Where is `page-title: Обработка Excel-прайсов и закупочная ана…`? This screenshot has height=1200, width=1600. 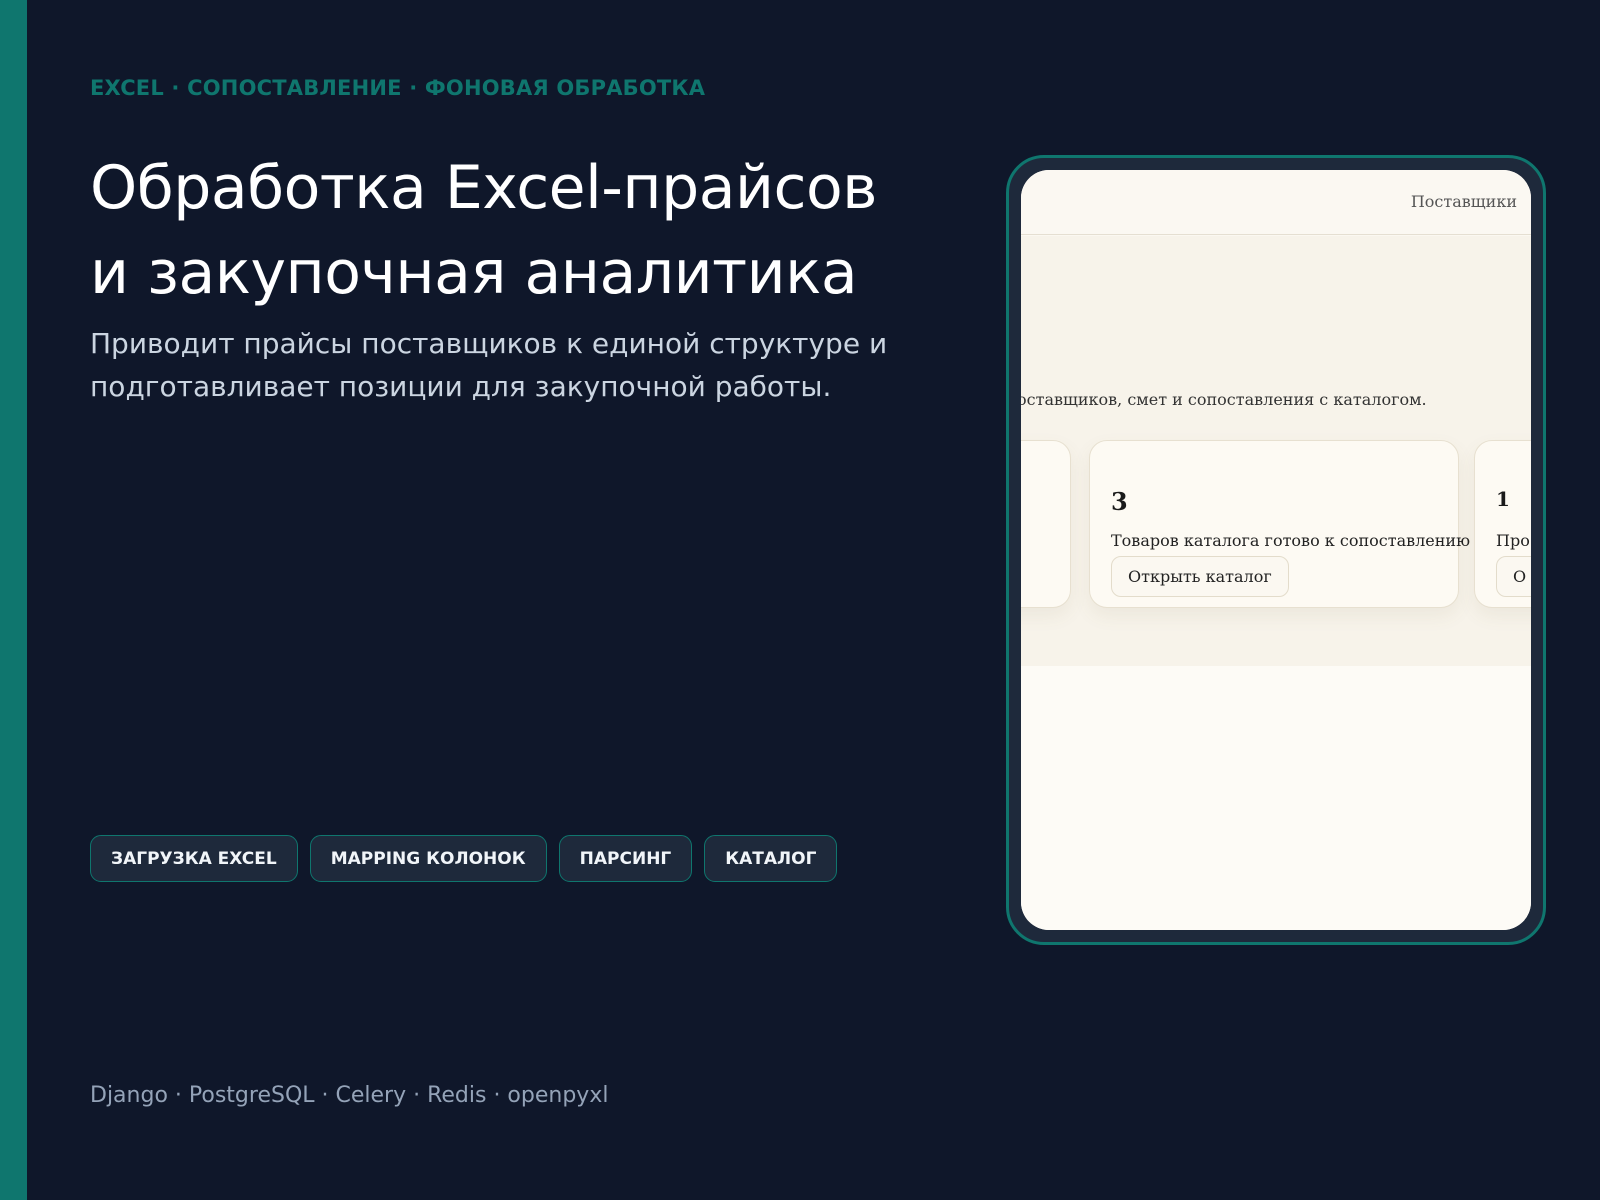 page-title: Обработка Excel-прайсов и закупочная ана… is located at coordinates (510, 231).